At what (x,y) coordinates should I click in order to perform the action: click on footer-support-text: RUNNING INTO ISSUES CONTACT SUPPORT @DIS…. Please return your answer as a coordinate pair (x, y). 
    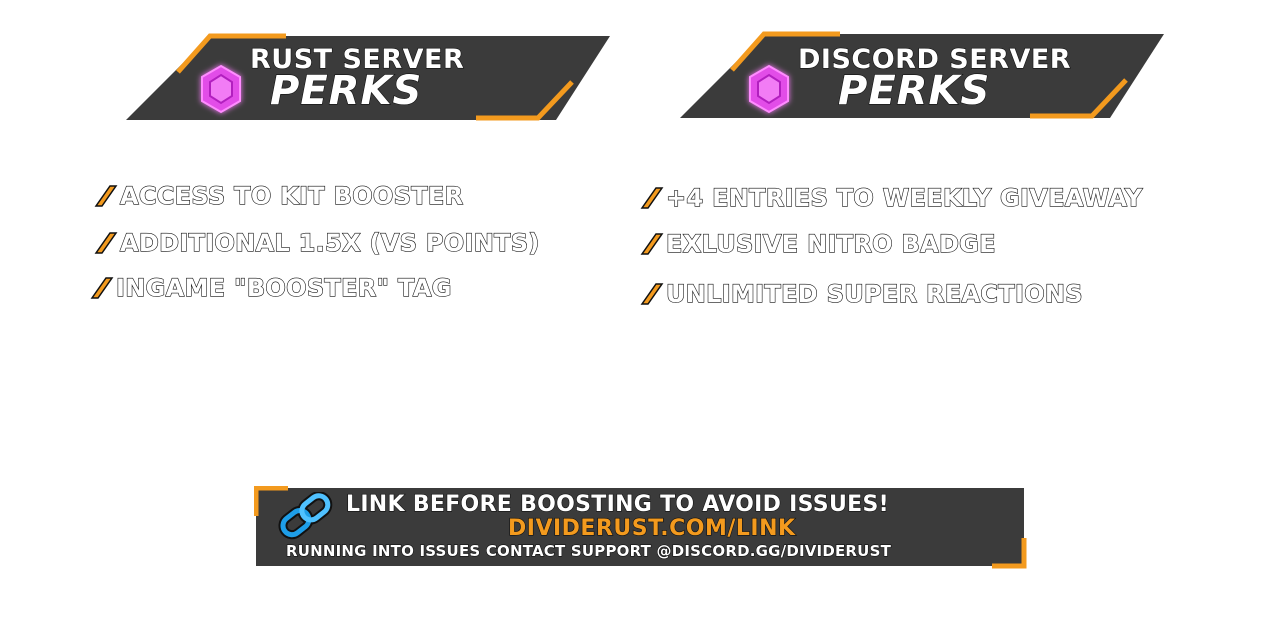
    Looking at the image, I should click on (588, 550).